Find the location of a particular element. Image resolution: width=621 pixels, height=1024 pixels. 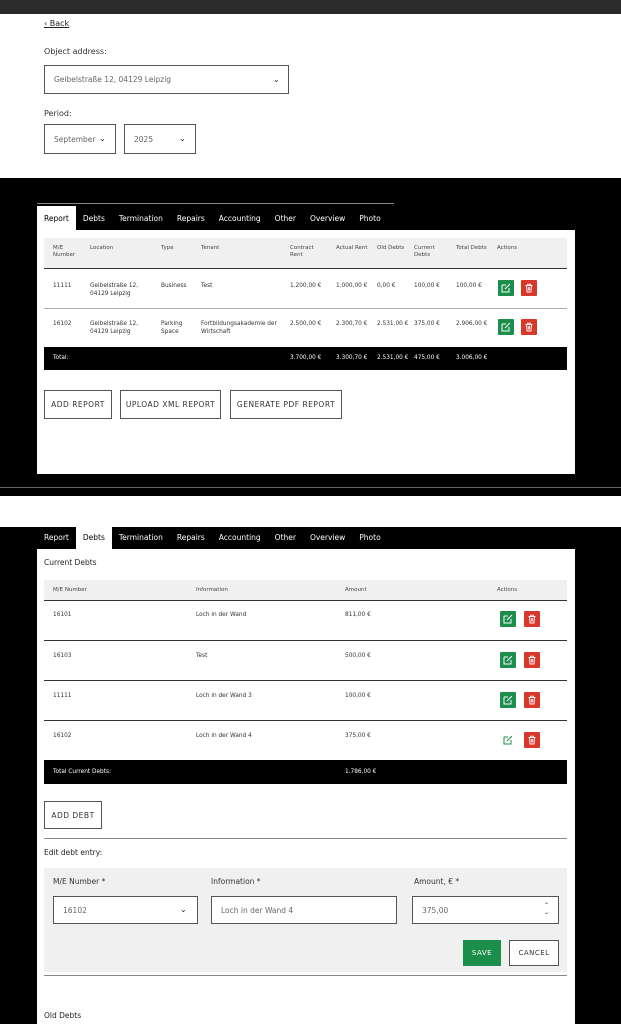

cancel-button: CANCEL is located at coordinates (534, 953).